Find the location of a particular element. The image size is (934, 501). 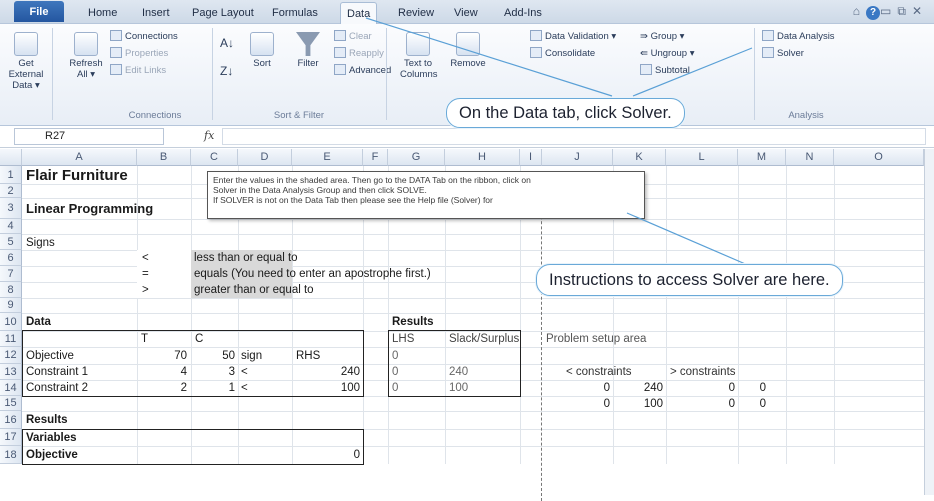

group-button: ⇛ Group ▾ is located at coordinates (662, 37).